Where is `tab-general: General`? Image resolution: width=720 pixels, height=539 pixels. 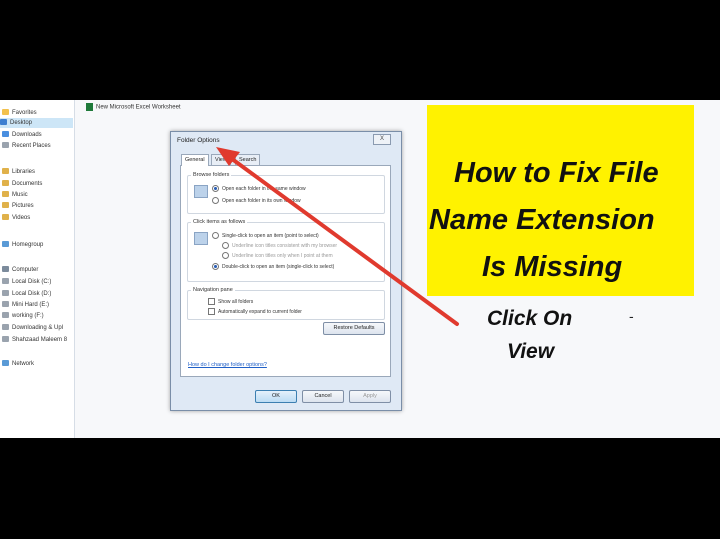 tab-general: General is located at coordinates (195, 160).